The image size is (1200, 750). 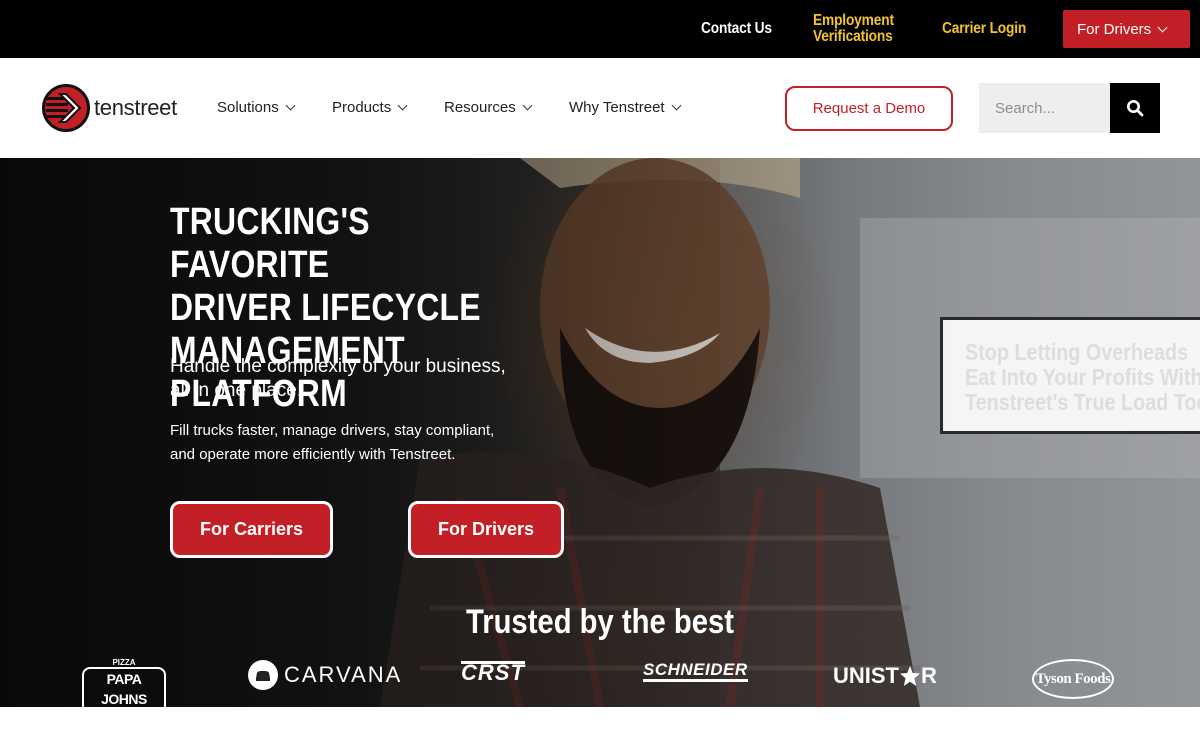 I want to click on promo-line2: Eat Into Your Profits With, so click(x=1082, y=377).